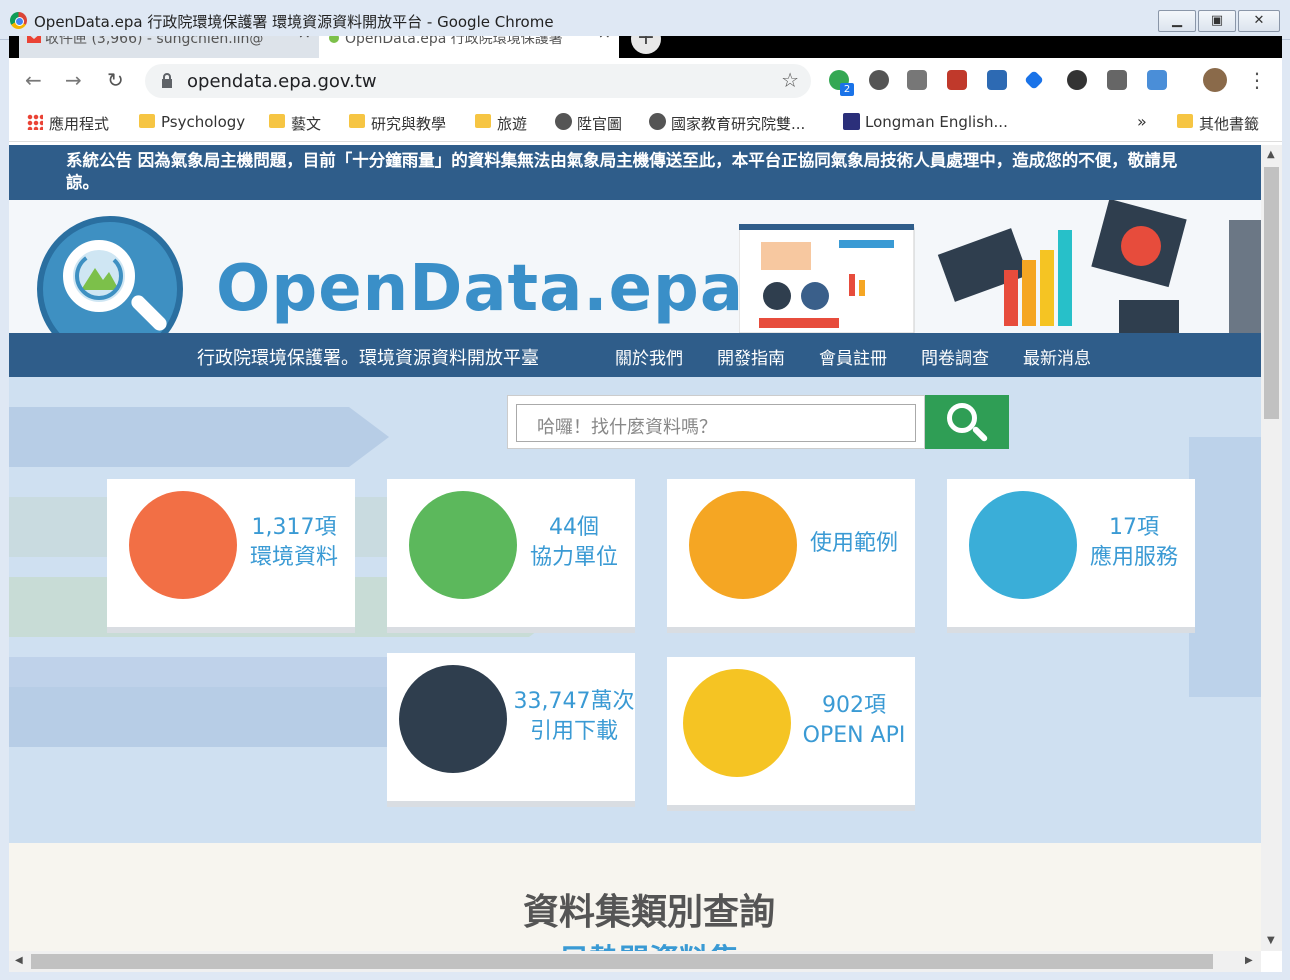 The width and height of the screenshot is (1290, 980). I want to click on forward-button: →, so click(73, 80).